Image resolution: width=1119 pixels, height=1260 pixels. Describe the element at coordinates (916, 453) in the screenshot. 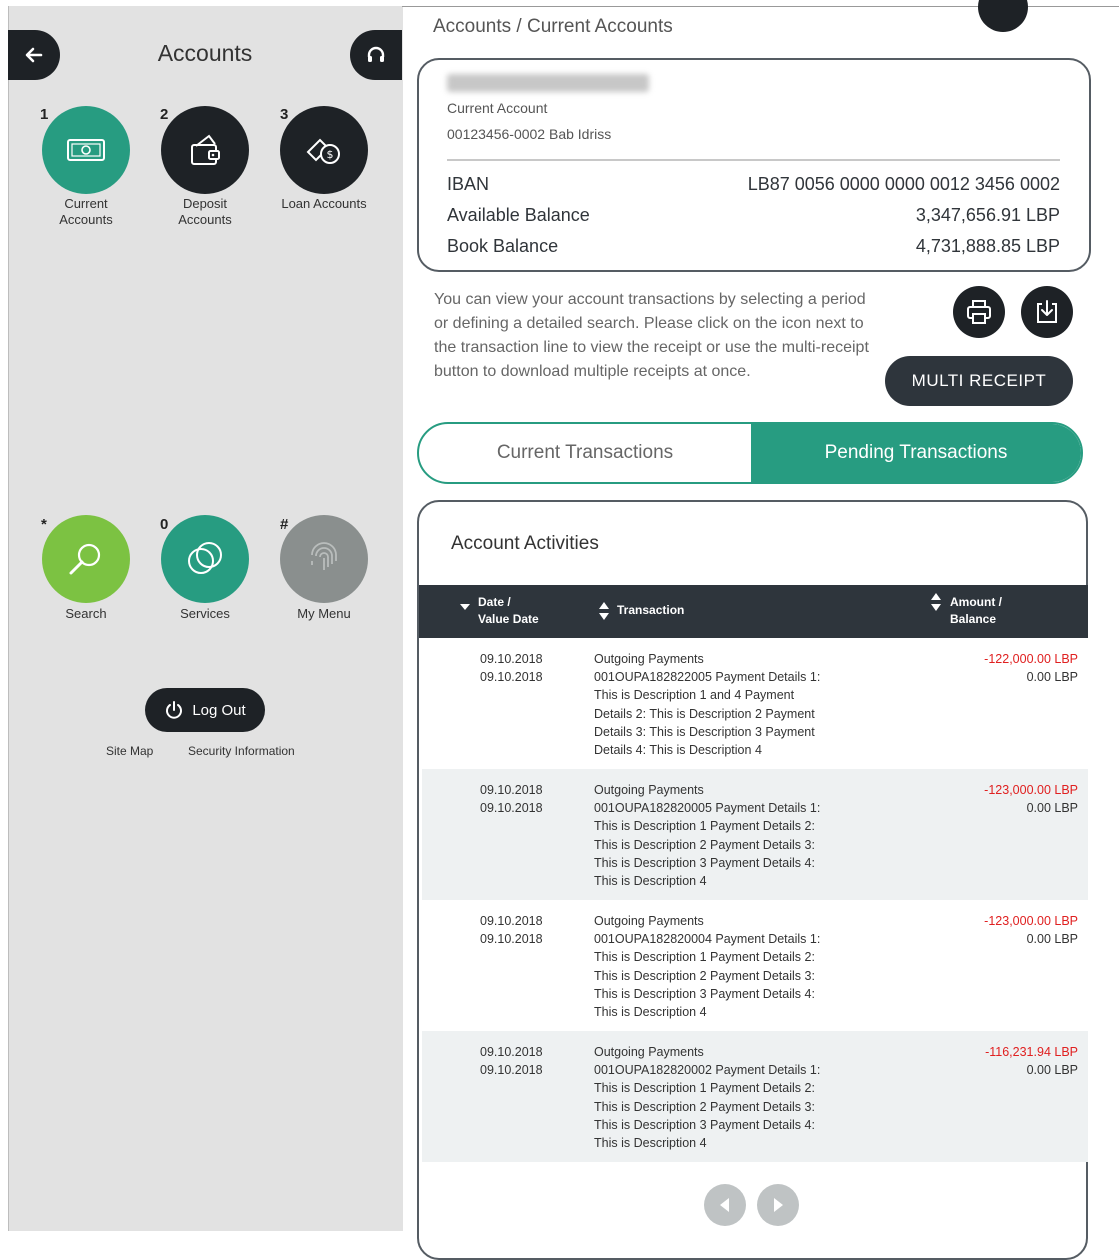

I see `tab-pending-transactions: Pending Transactions` at that location.